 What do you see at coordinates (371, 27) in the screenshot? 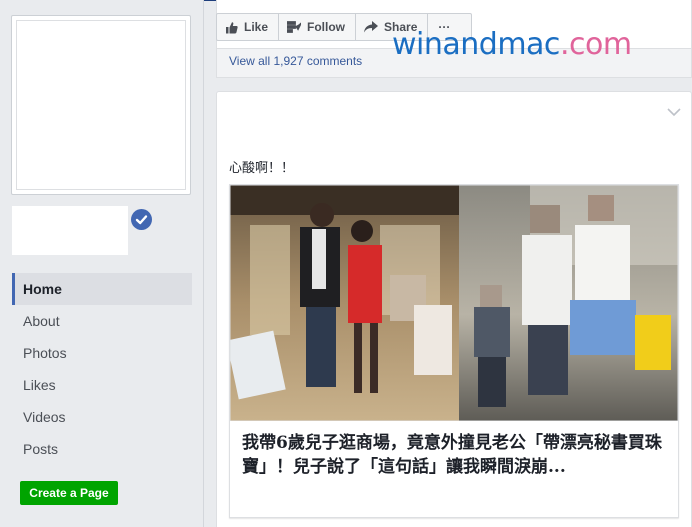
I see `share-icon` at bounding box center [371, 27].